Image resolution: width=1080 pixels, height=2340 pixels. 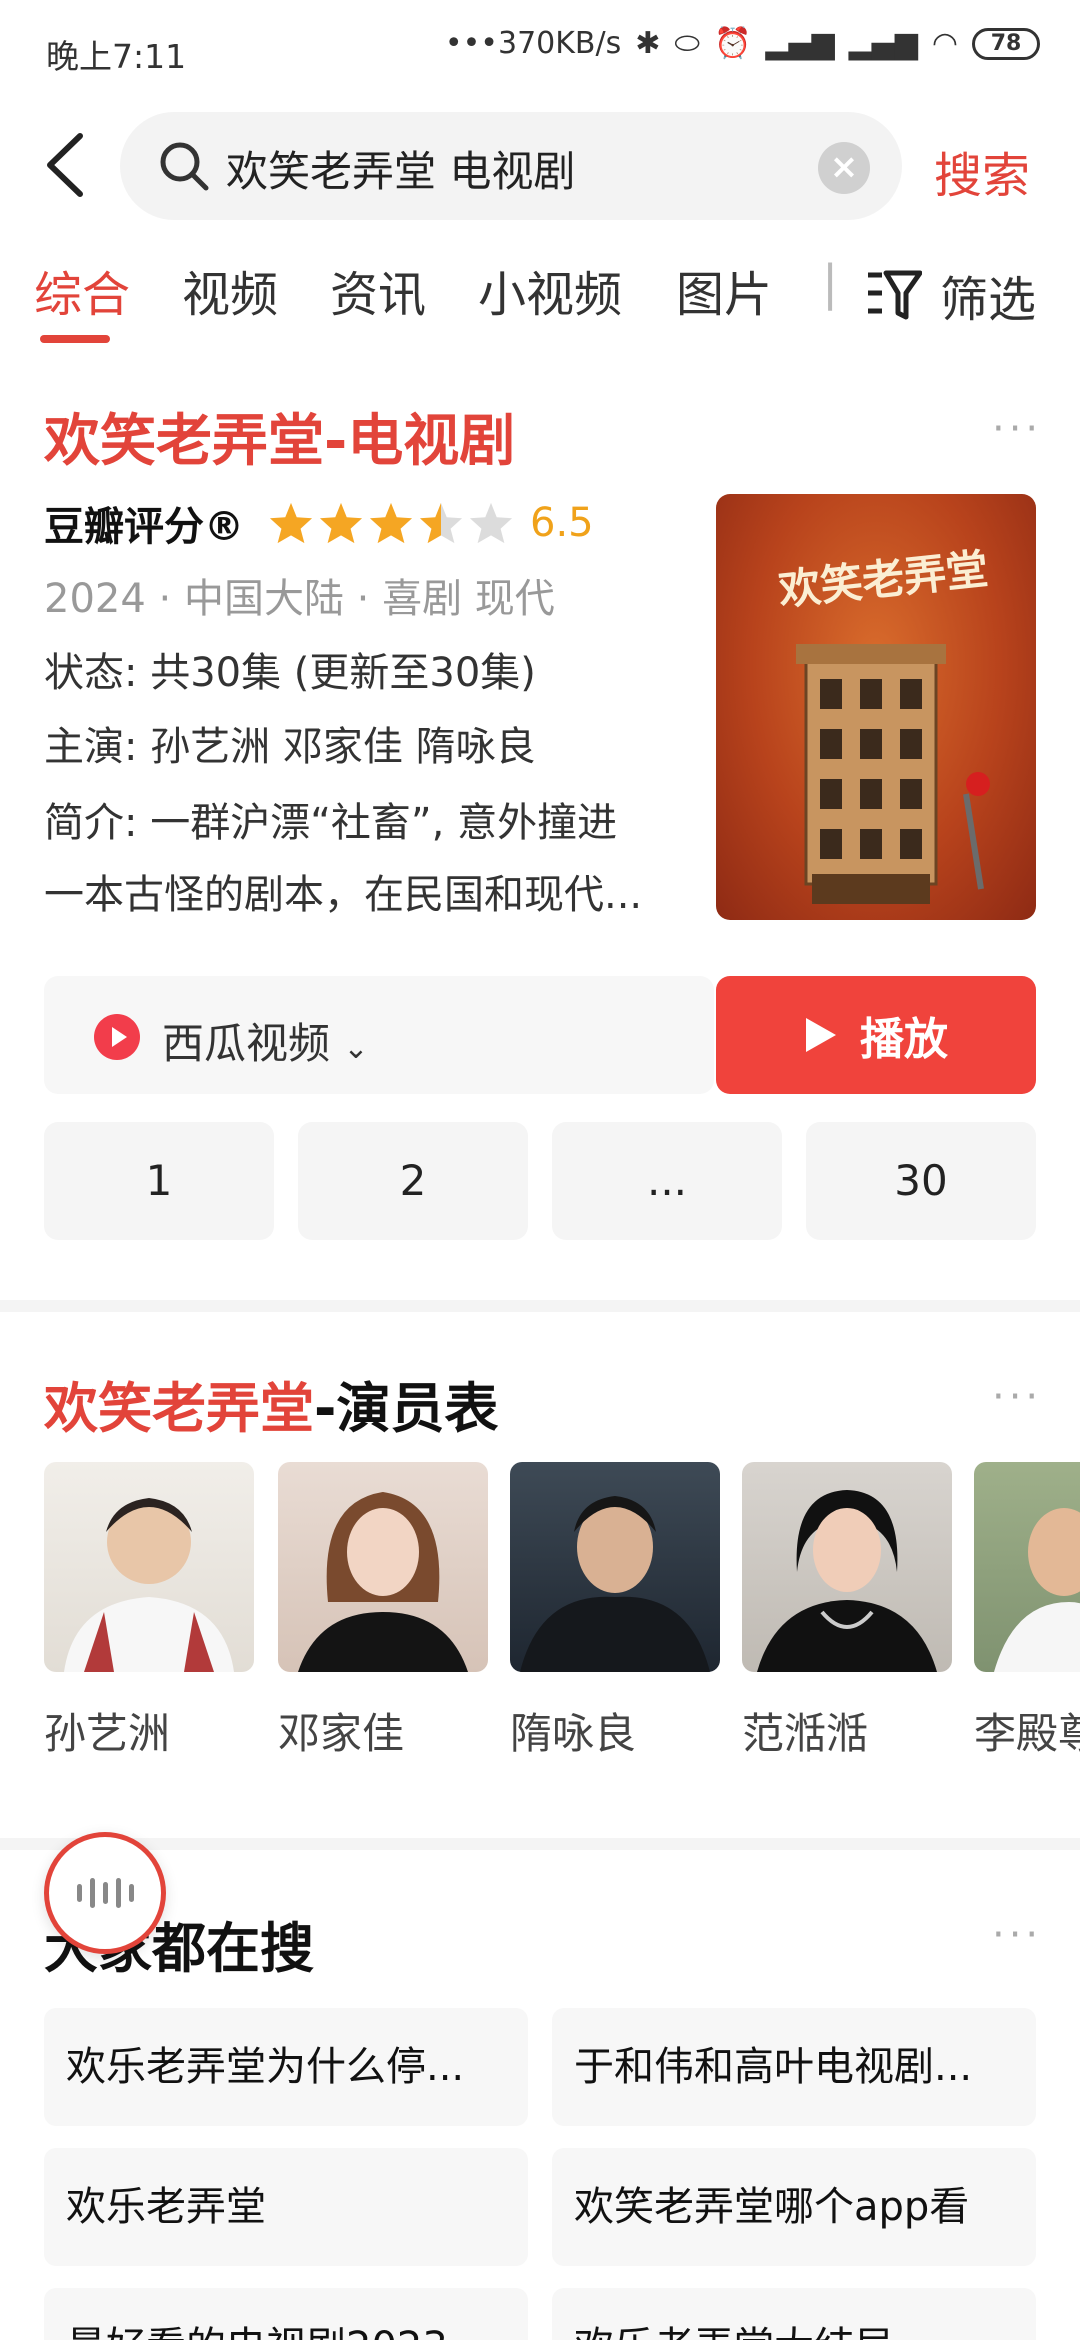 What do you see at coordinates (1017, 429) in the screenshot?
I see `card-more-icon: ···` at bounding box center [1017, 429].